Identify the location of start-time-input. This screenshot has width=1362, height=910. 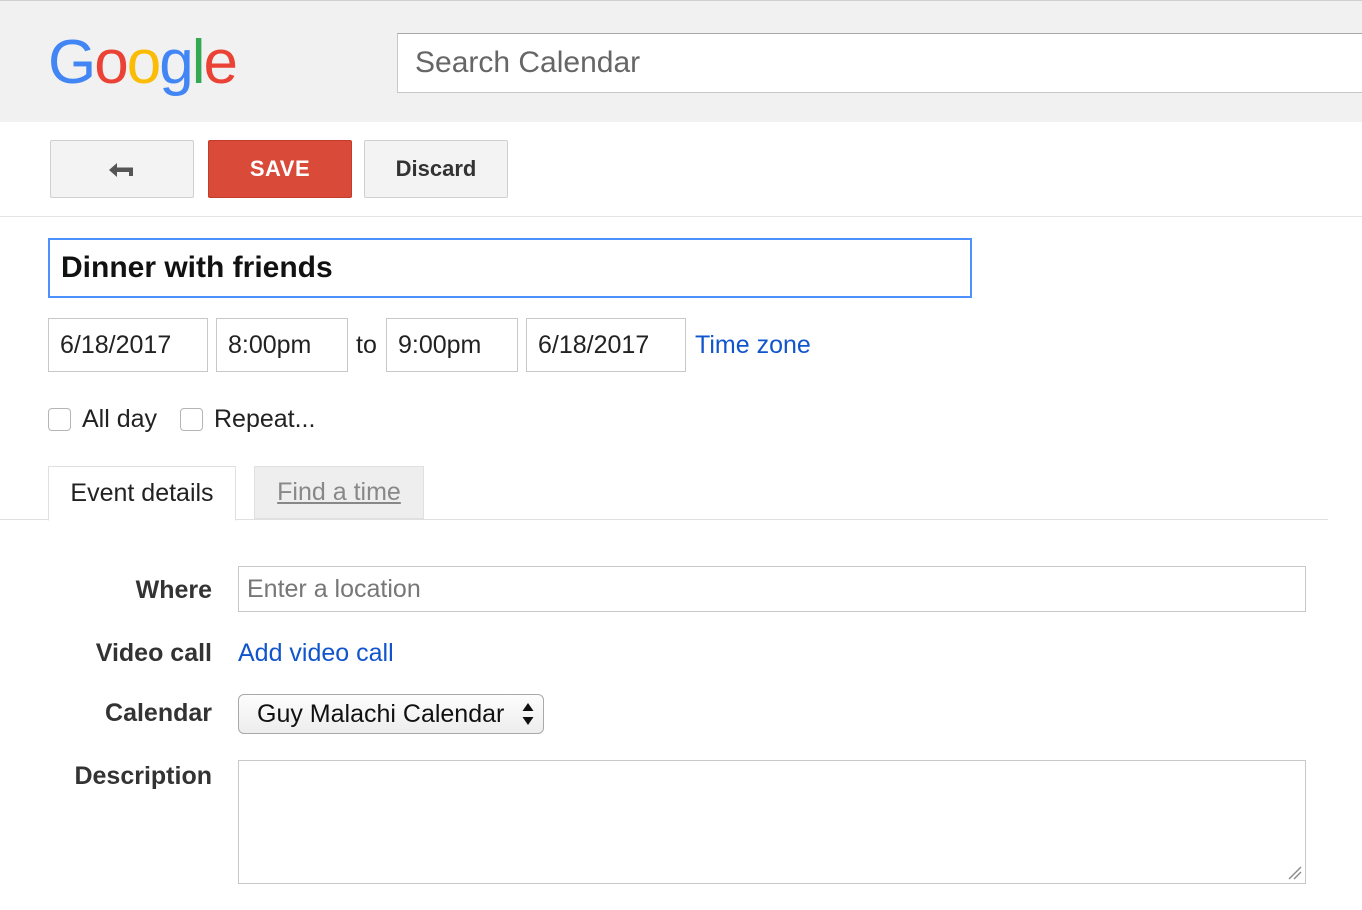
(282, 345).